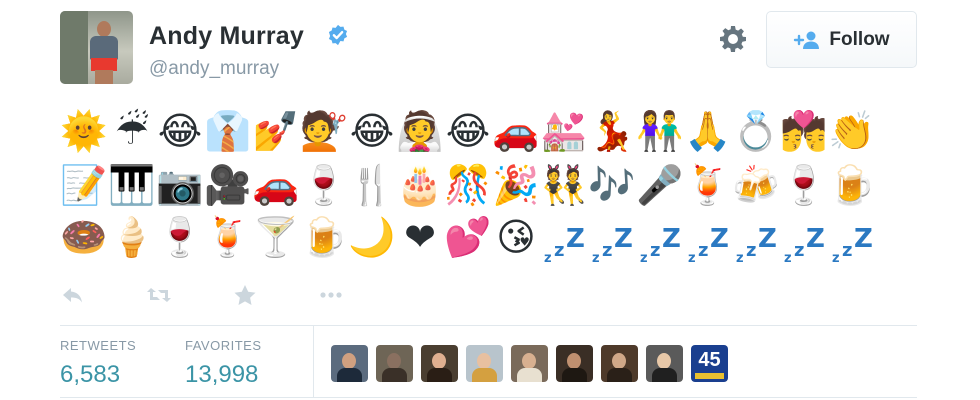 This screenshot has width=980, height=400. I want to click on retweets-label: RETWEETS, so click(98, 345).